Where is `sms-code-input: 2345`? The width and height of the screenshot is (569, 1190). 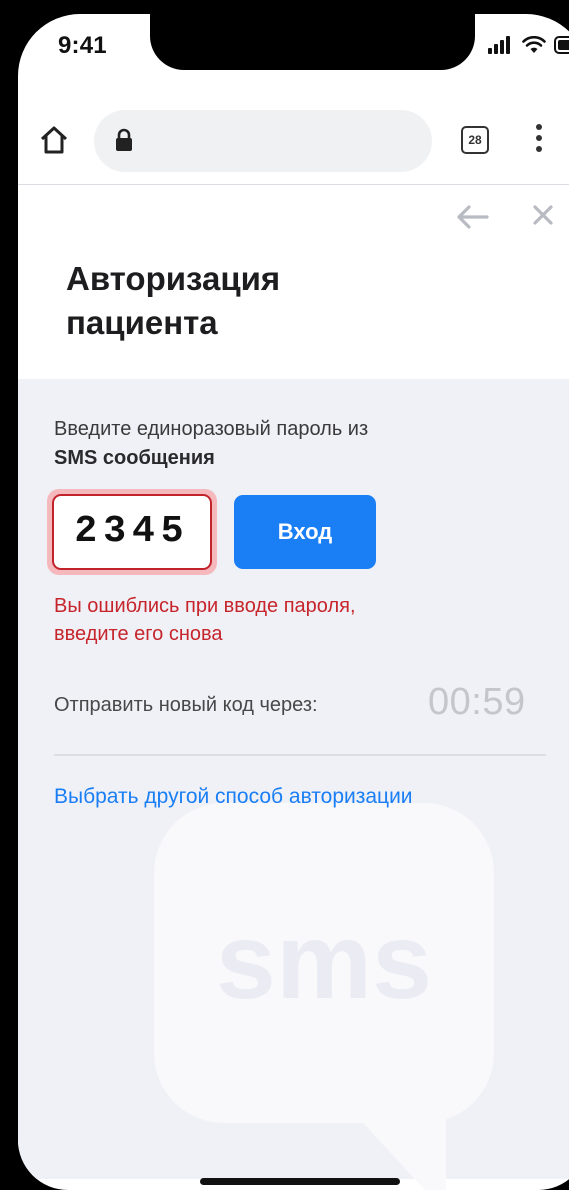 sms-code-input: 2345 is located at coordinates (132, 532).